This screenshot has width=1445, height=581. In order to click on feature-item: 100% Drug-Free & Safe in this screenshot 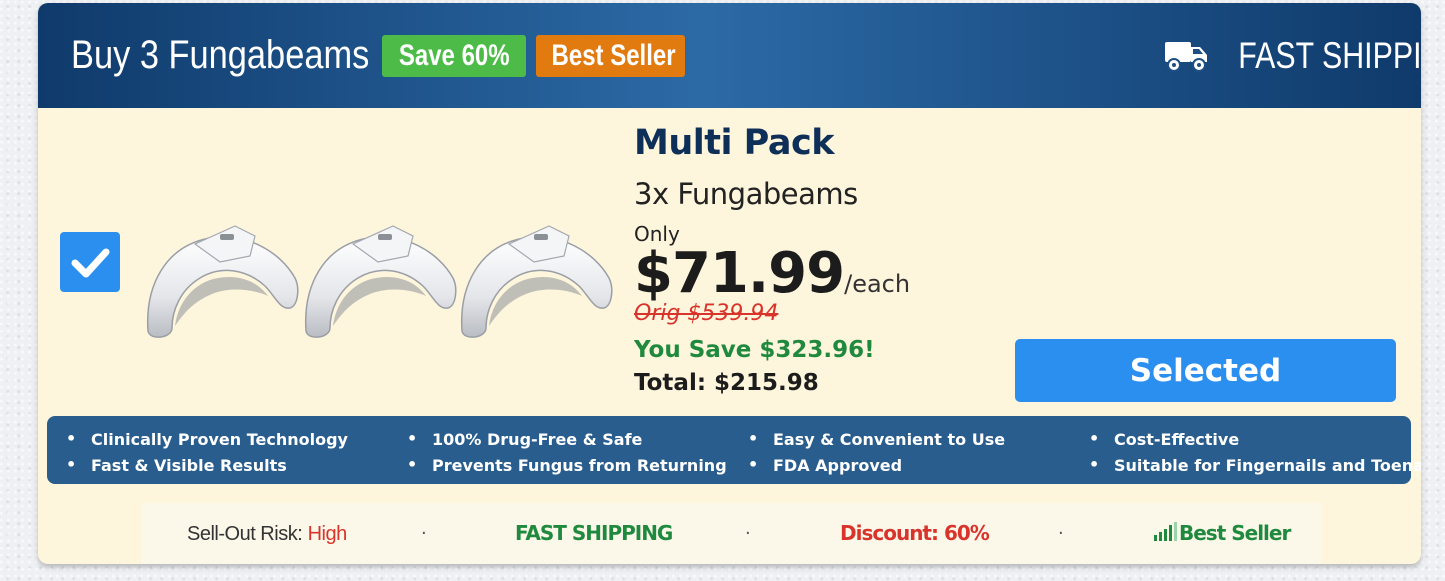, I will do `click(524, 439)`.